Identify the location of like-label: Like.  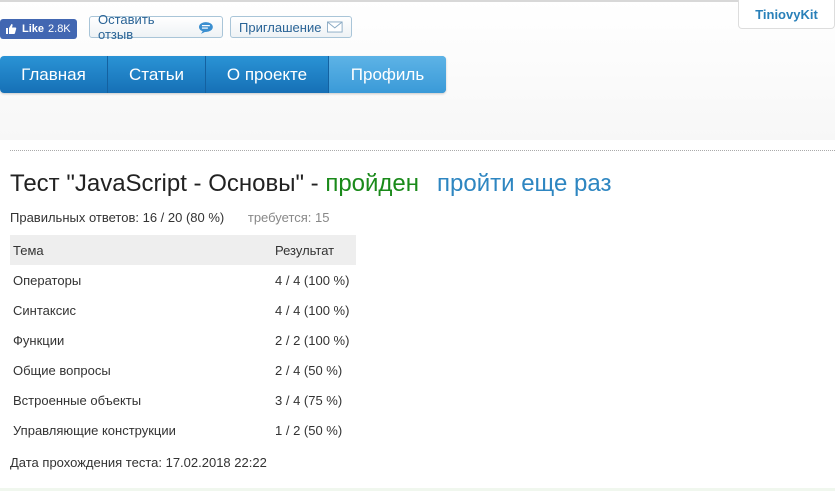
(33, 29).